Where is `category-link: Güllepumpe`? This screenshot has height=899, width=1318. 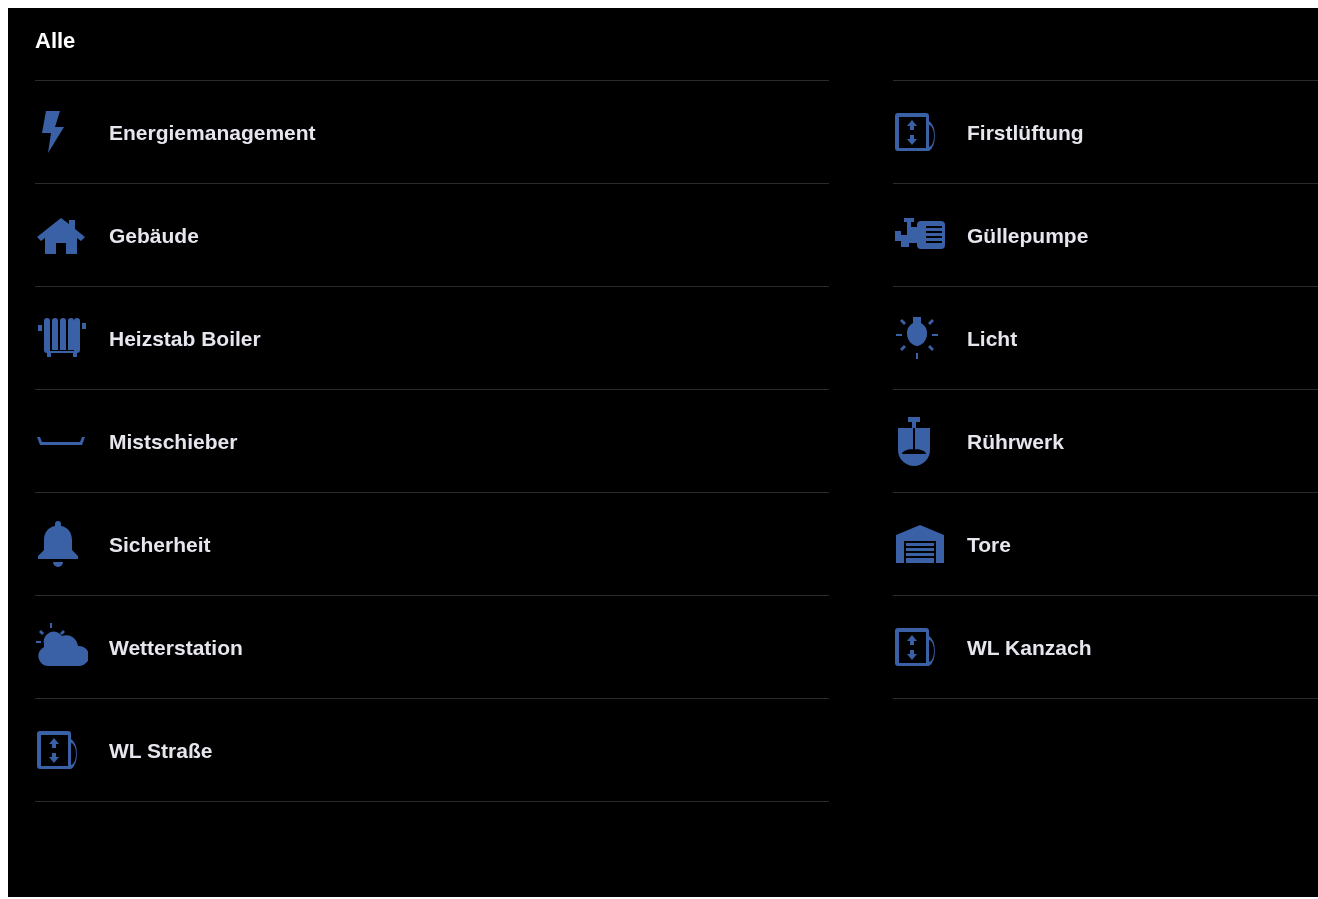 category-link: Güllepumpe is located at coordinates (1028, 235).